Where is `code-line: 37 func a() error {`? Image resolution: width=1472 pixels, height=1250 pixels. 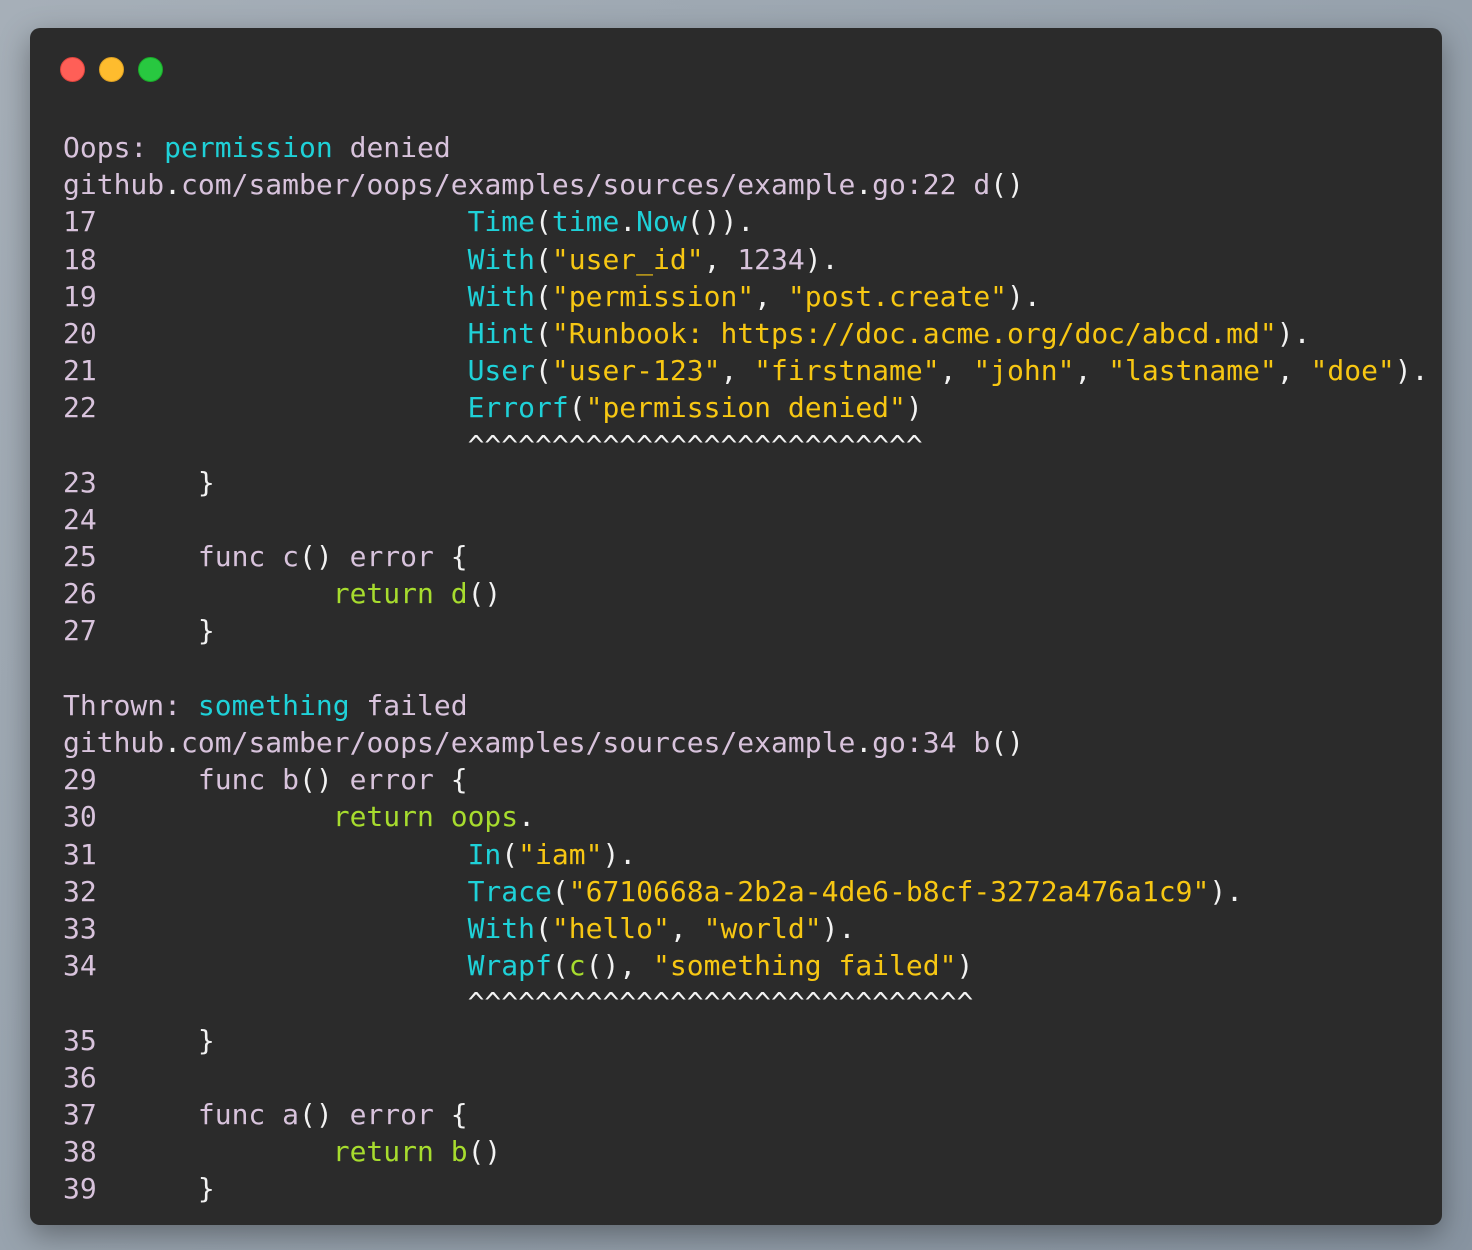 code-line: 37 func a() error { is located at coordinates (746, 1114).